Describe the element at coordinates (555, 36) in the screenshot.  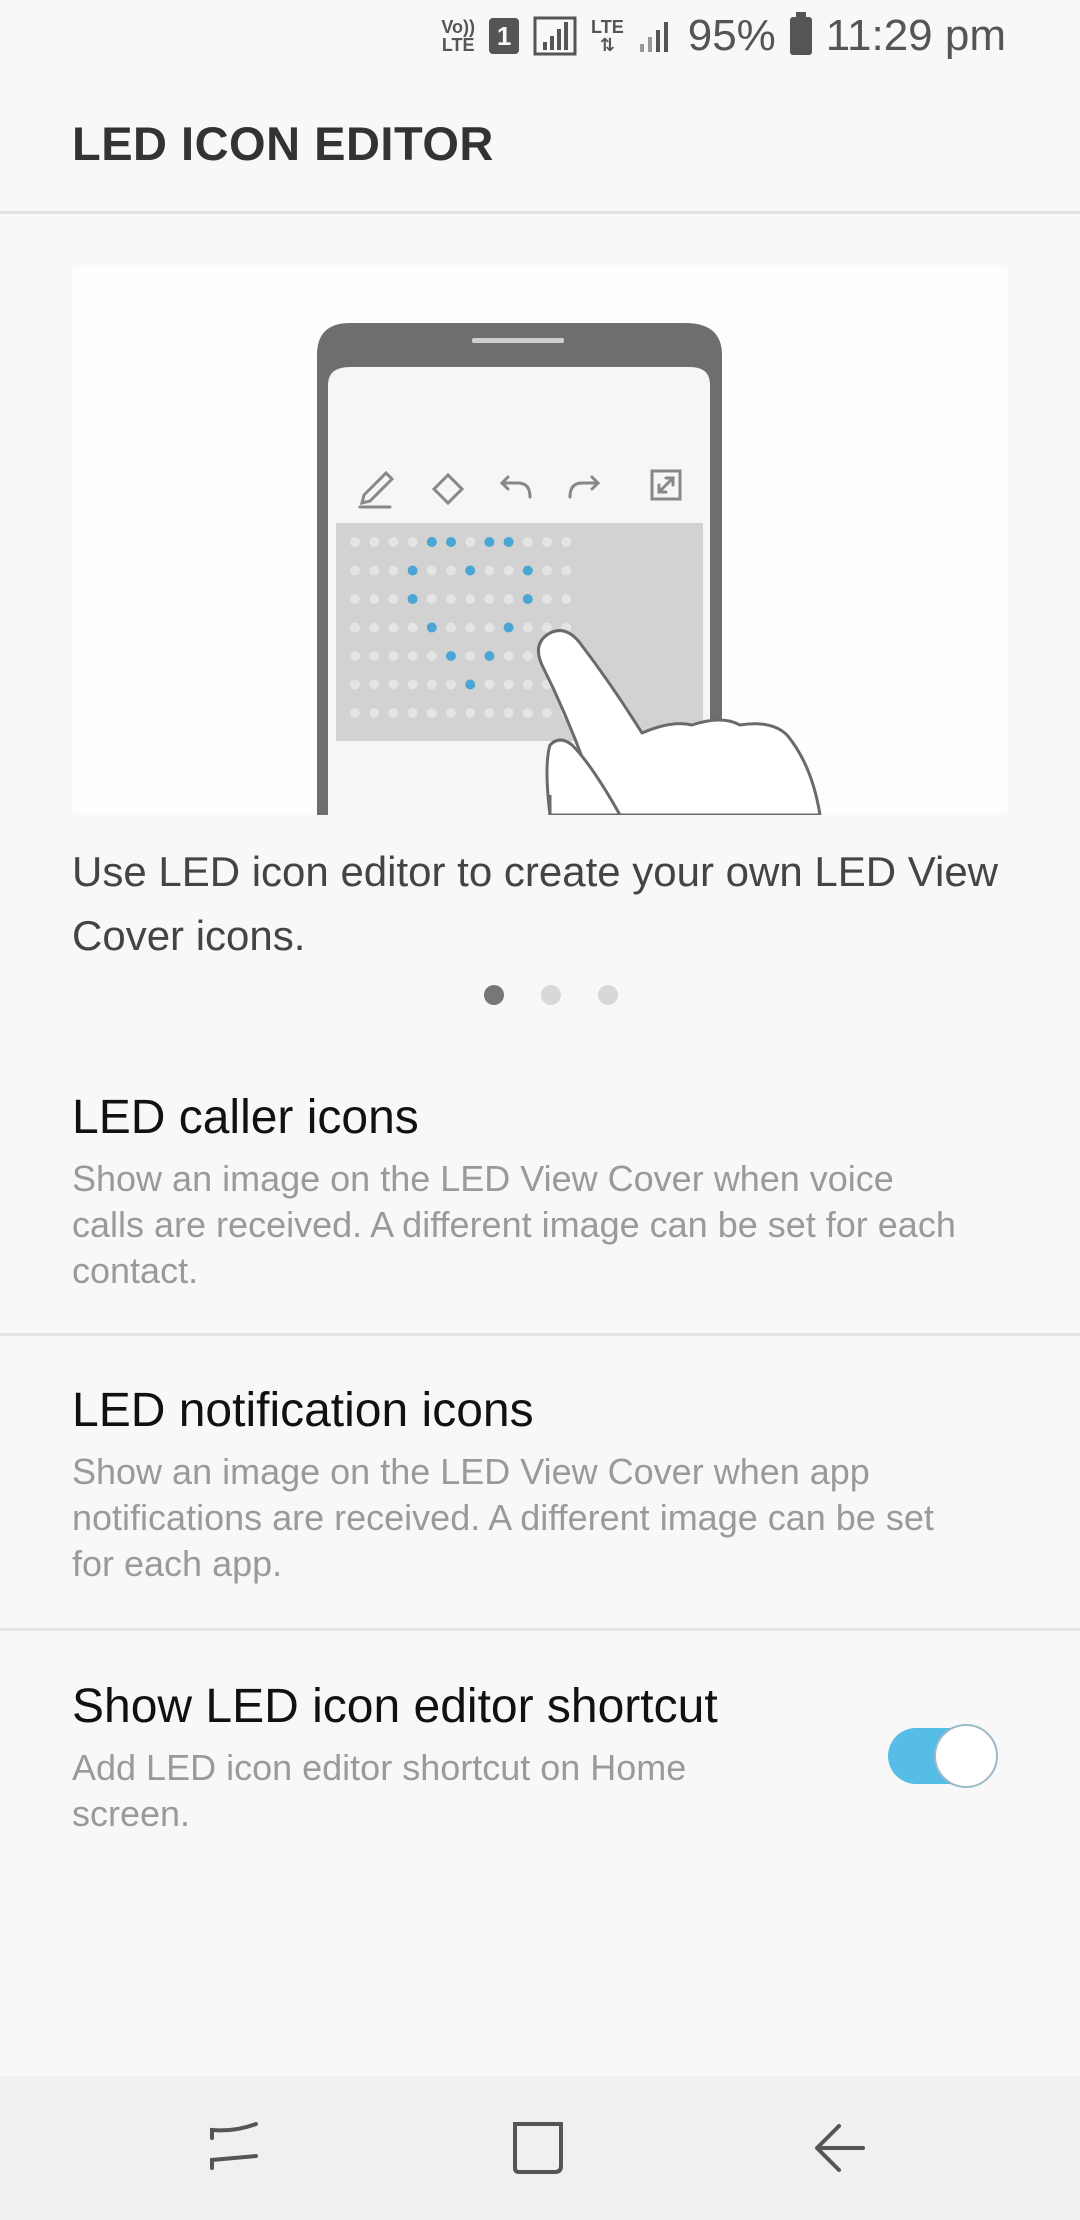
I see `signal-strength-icon` at that location.